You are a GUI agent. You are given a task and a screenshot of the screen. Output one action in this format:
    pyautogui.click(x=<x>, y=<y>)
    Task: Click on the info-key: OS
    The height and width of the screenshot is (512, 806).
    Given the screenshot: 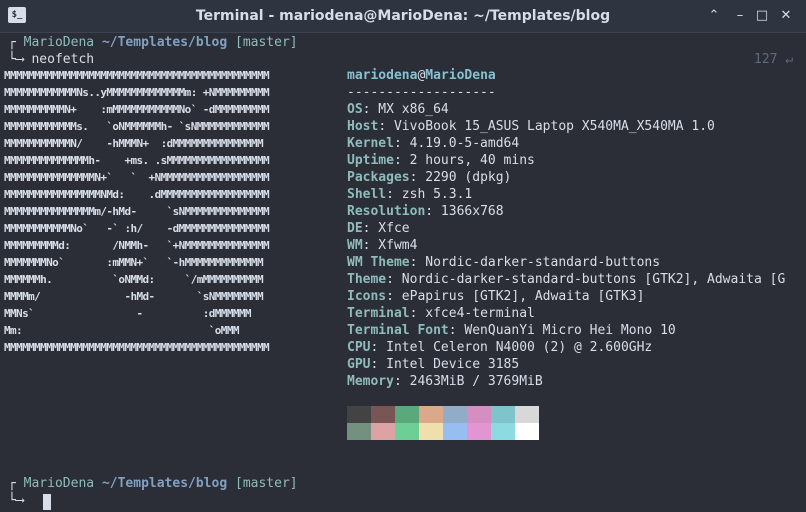 What is the action you would take?
    pyautogui.click(x=355, y=109)
    